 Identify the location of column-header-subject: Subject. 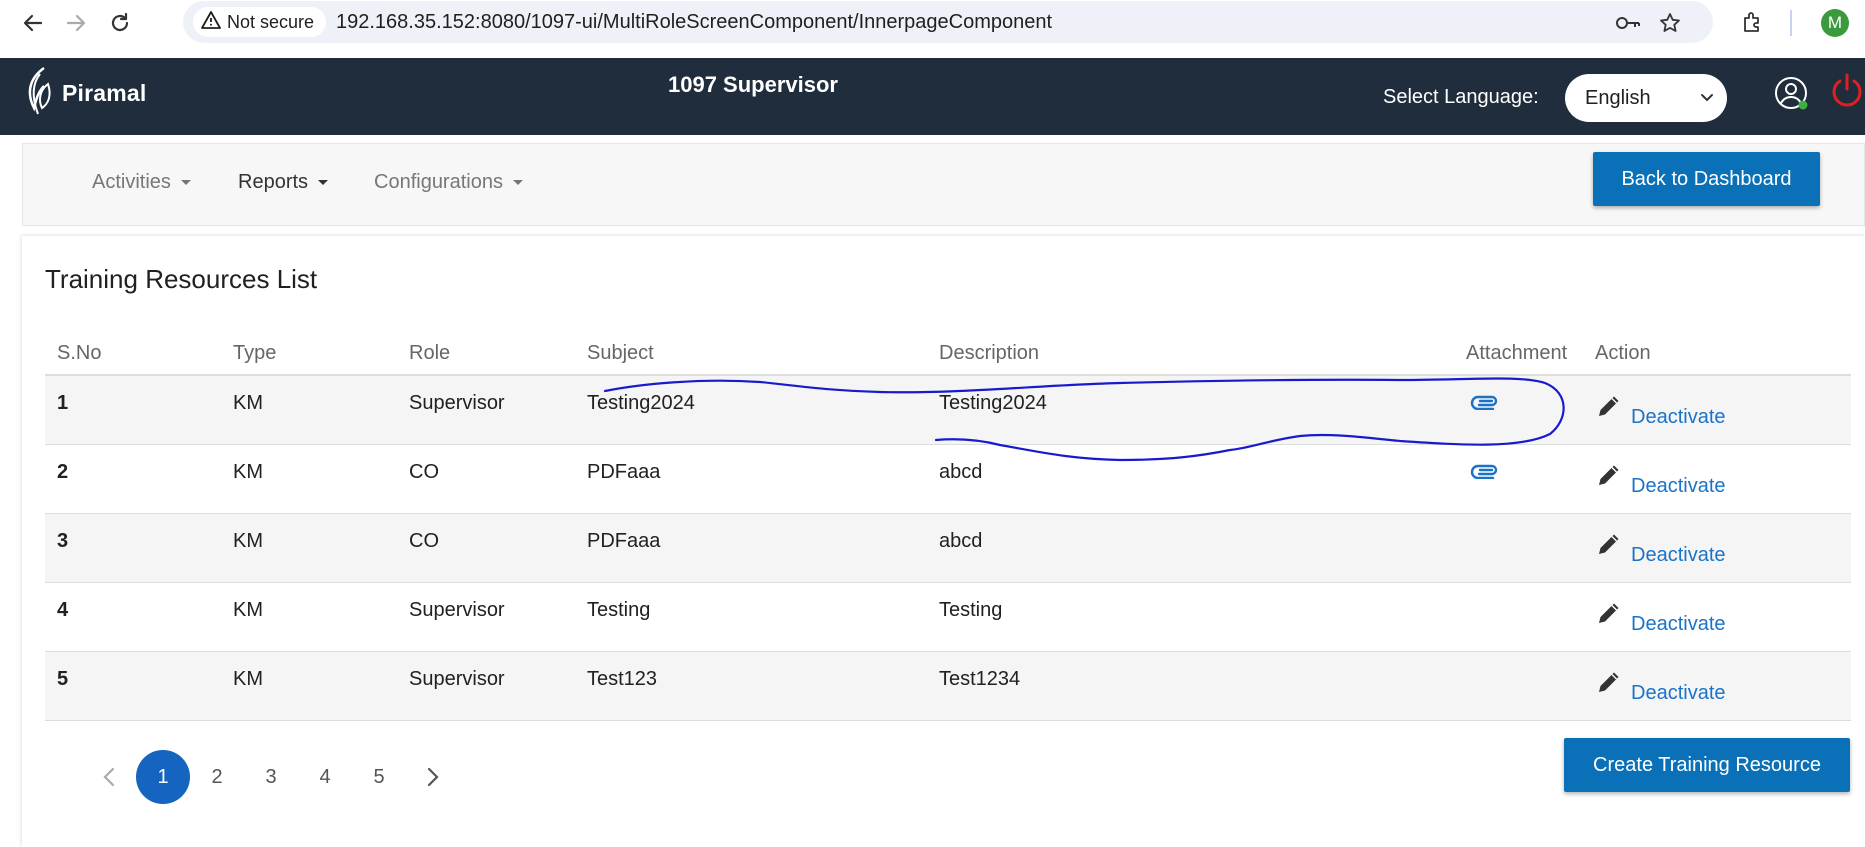
(751, 354).